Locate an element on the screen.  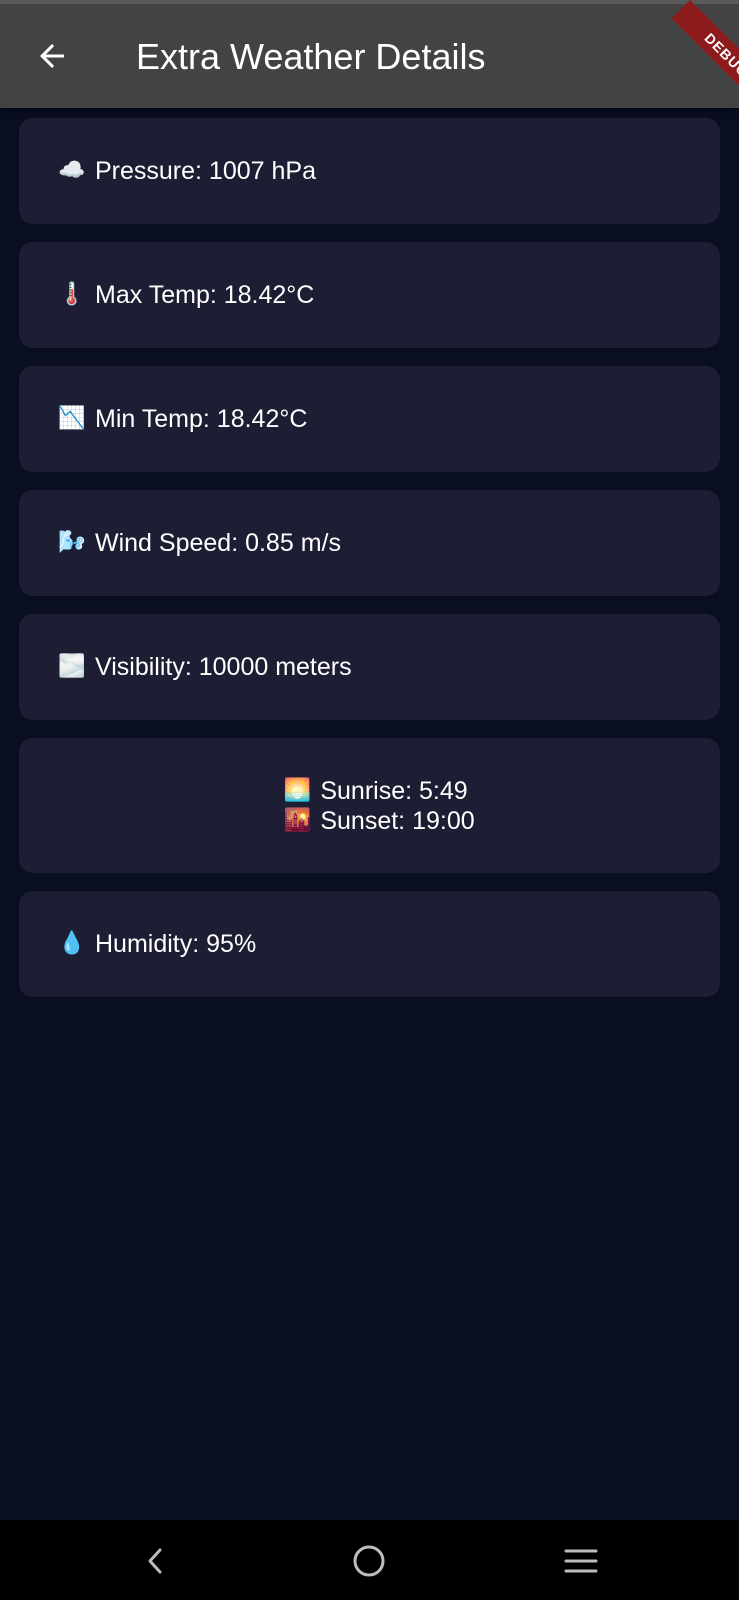
system-navigation-bar is located at coordinates (369, 1560).